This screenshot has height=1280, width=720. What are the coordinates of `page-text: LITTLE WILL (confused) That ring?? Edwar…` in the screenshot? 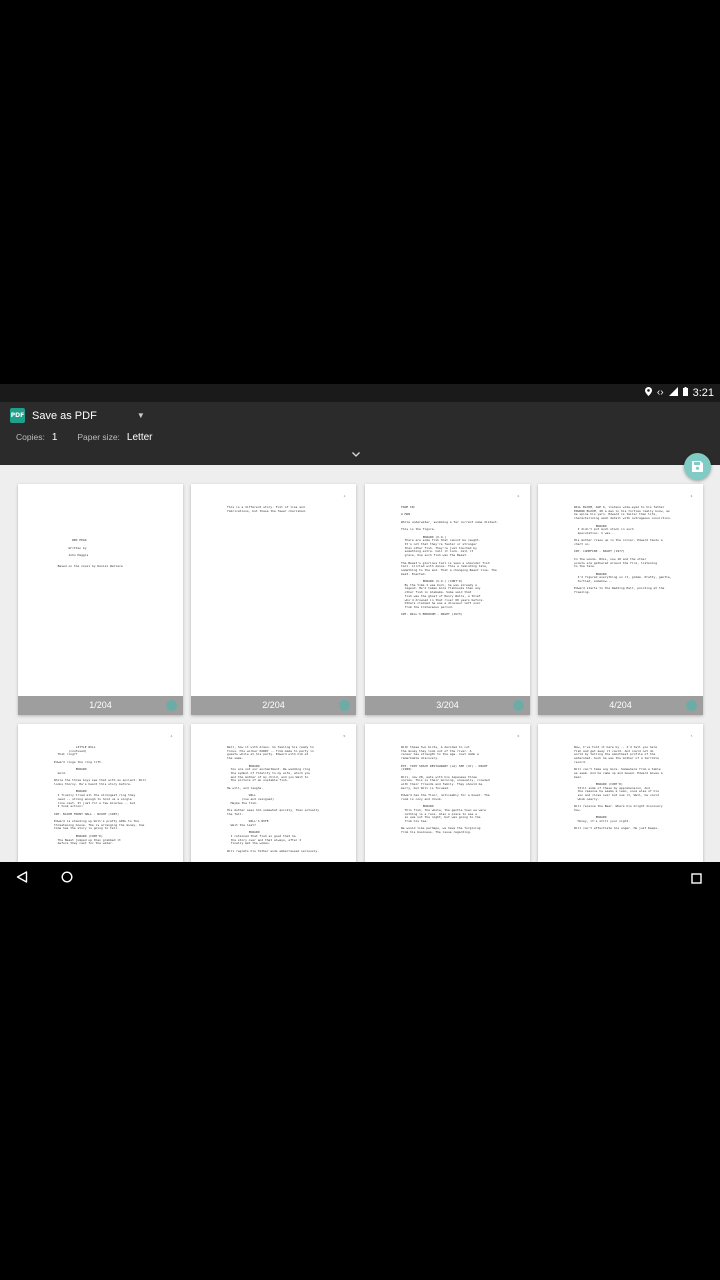 It's located at (100, 795).